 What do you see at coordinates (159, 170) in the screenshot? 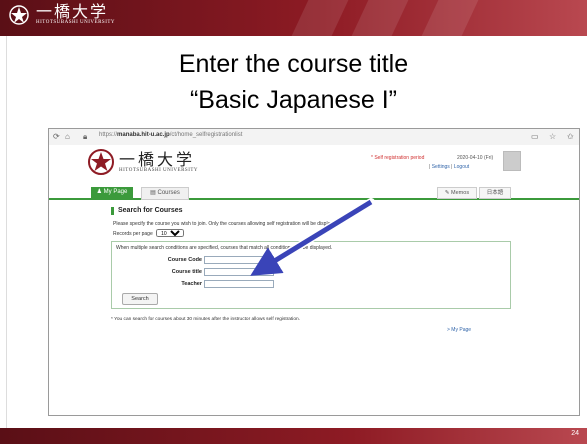
I see `site-logo-en: HITOTSUBASHI UNIVERSITY` at bounding box center [159, 170].